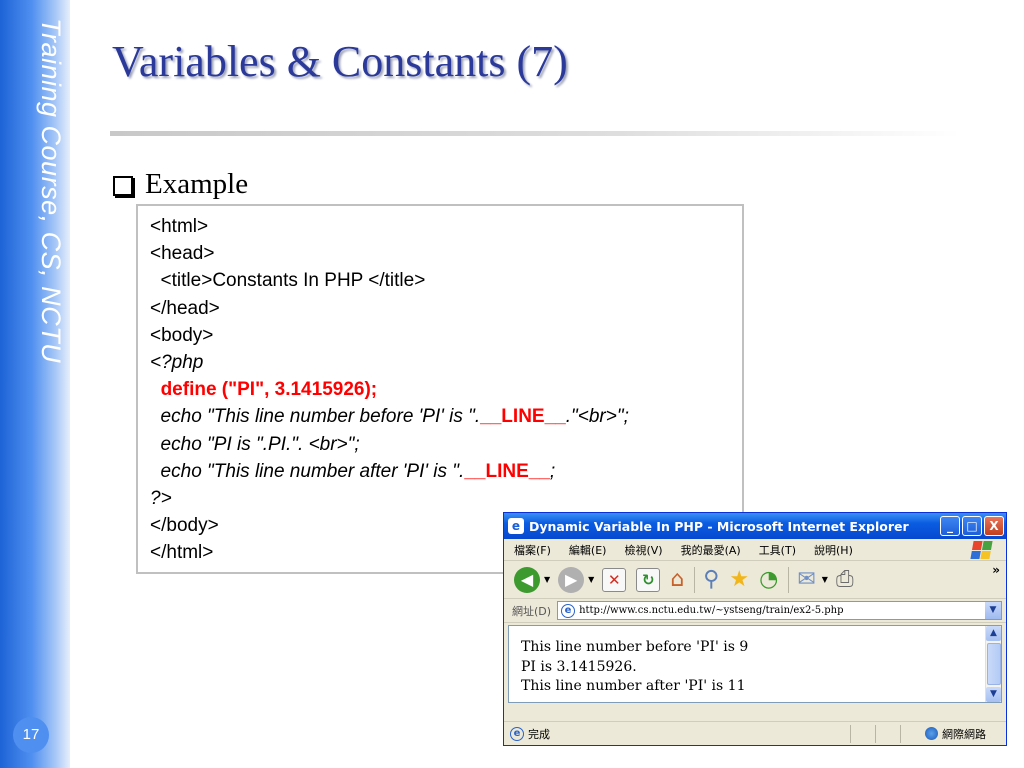 This screenshot has height=768, width=1024. What do you see at coordinates (532, 550) in the screenshot?
I see `menu-file: 檔案(F)` at bounding box center [532, 550].